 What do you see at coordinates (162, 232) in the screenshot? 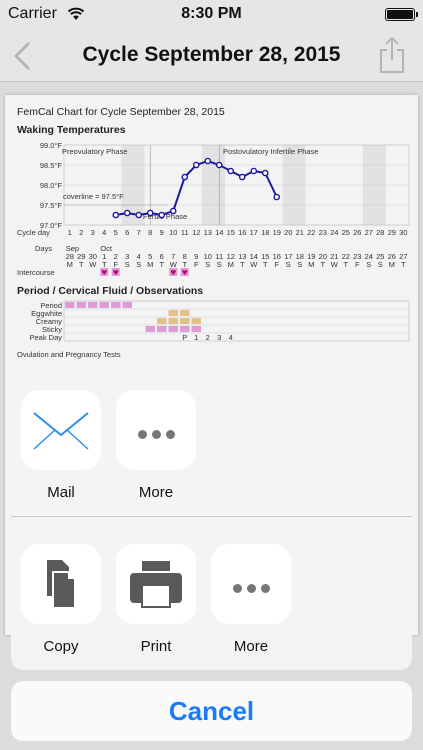
I see `cycle-day-number: 9` at bounding box center [162, 232].